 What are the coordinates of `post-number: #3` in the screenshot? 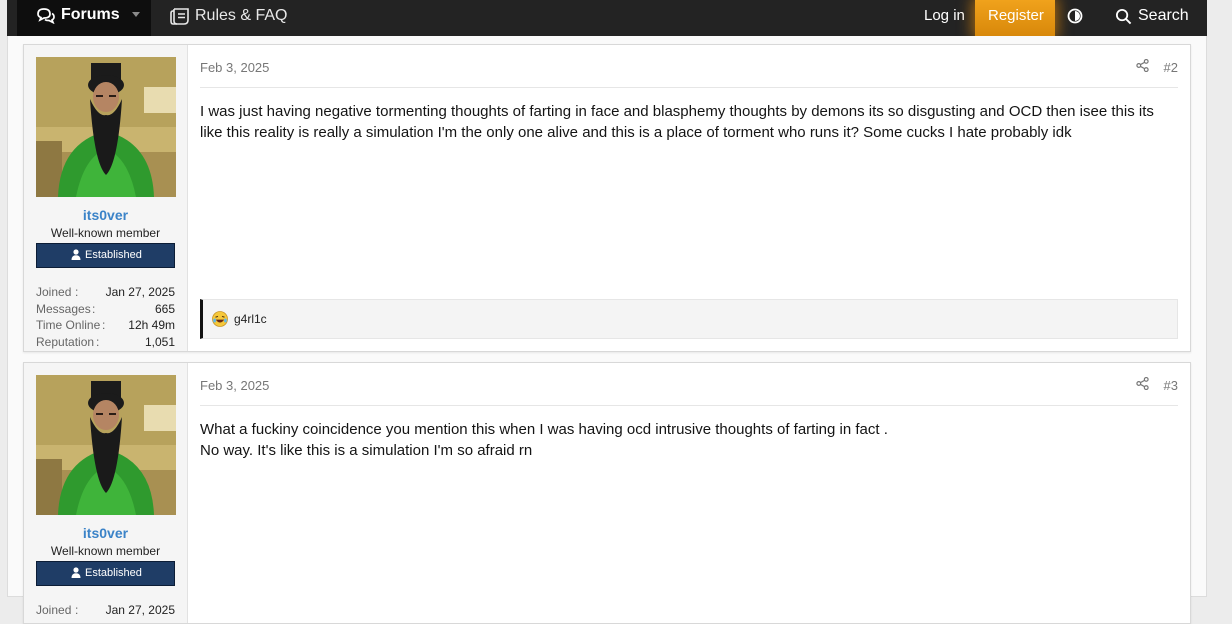 It's located at (1171, 385).